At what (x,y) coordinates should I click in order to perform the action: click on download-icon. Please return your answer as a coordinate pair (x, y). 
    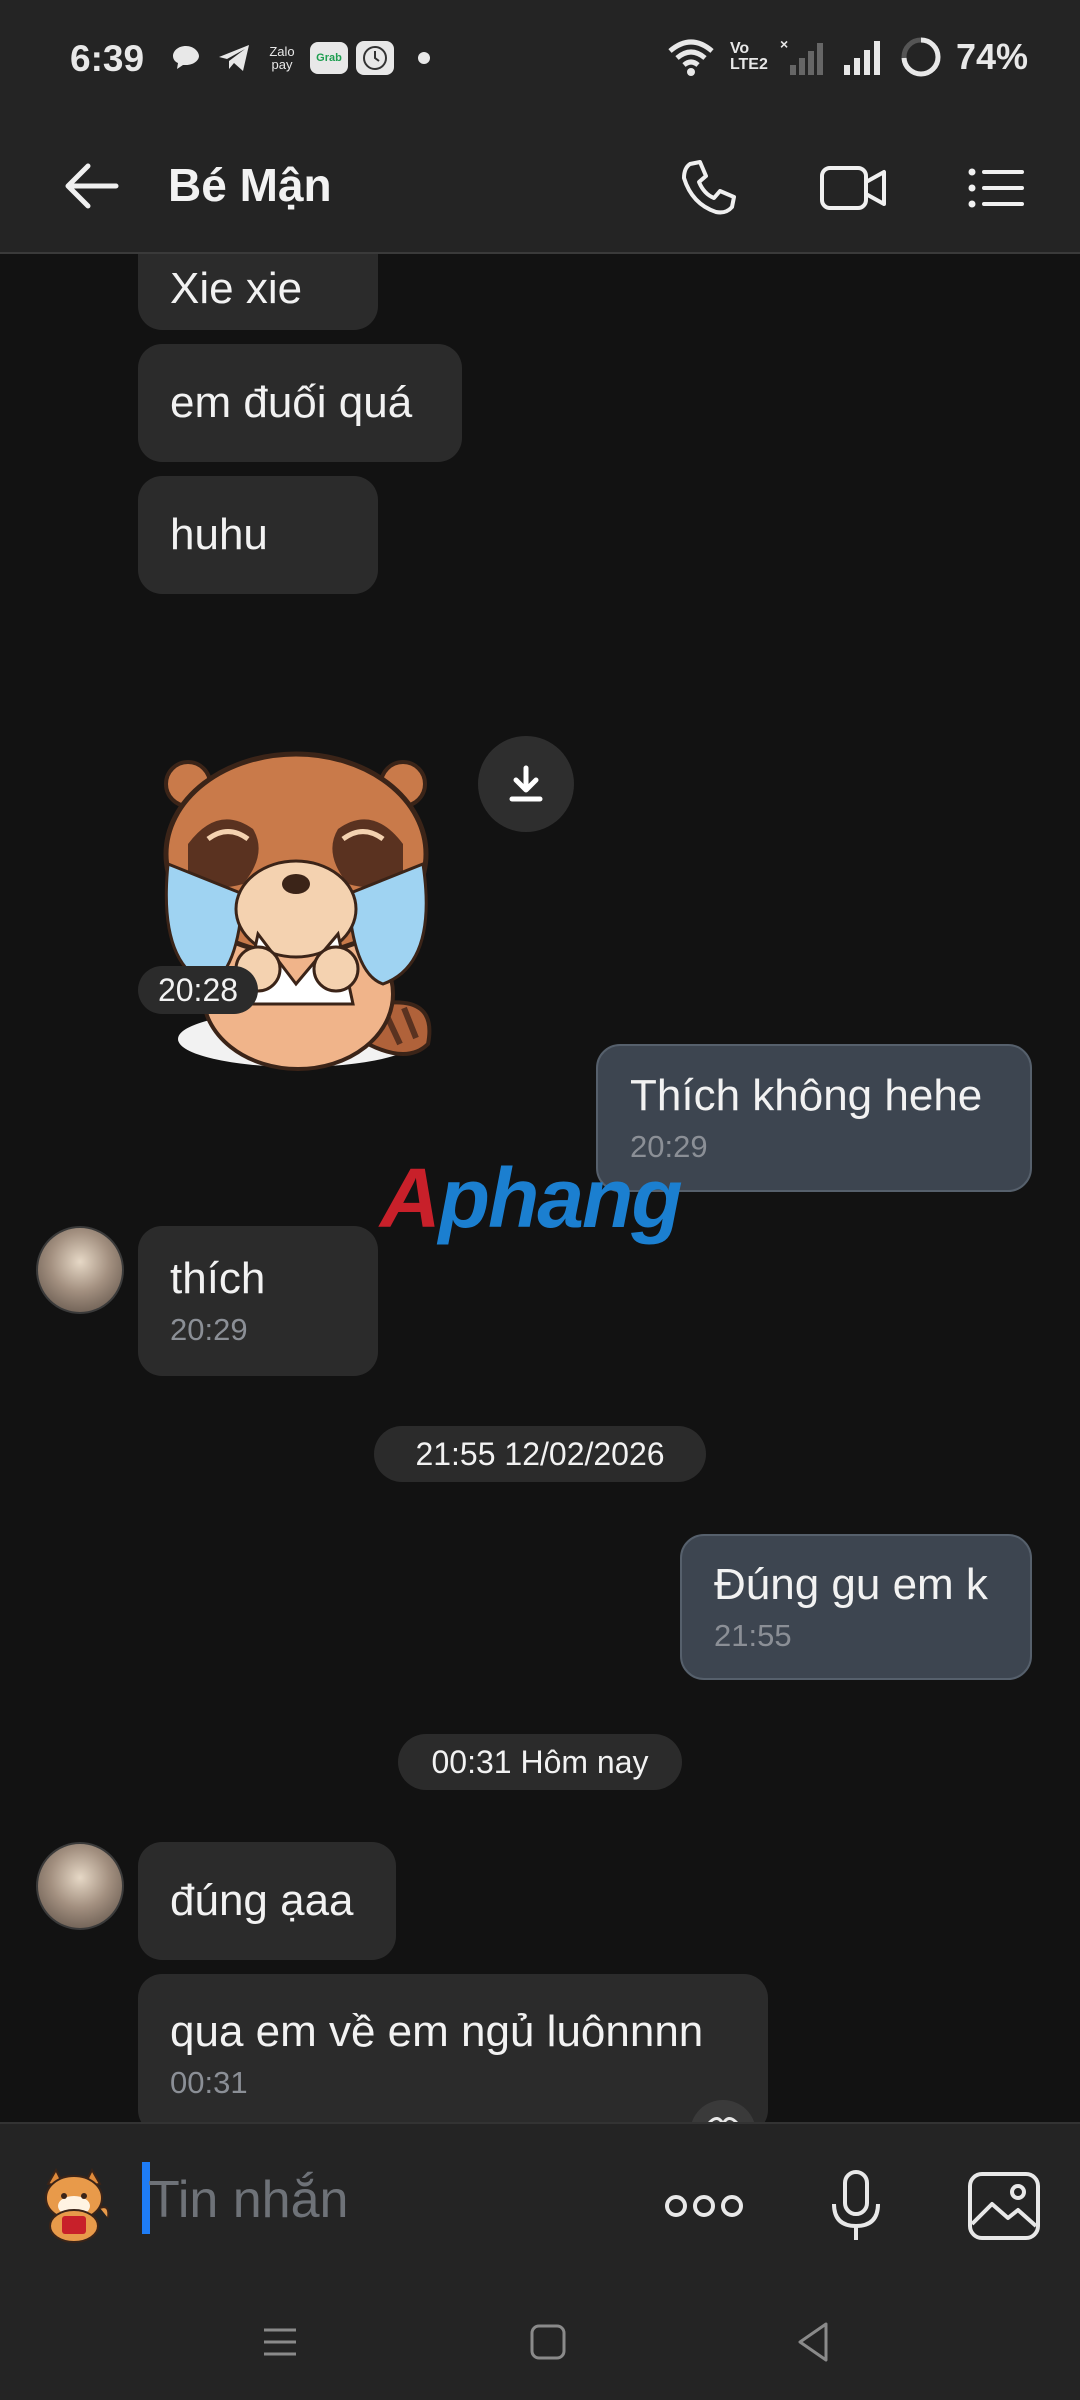
    Looking at the image, I should click on (526, 783).